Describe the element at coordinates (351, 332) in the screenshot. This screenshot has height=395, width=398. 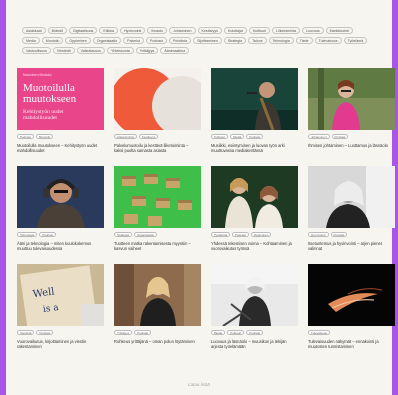
I see `article-tags: Tulevaisuus` at that location.